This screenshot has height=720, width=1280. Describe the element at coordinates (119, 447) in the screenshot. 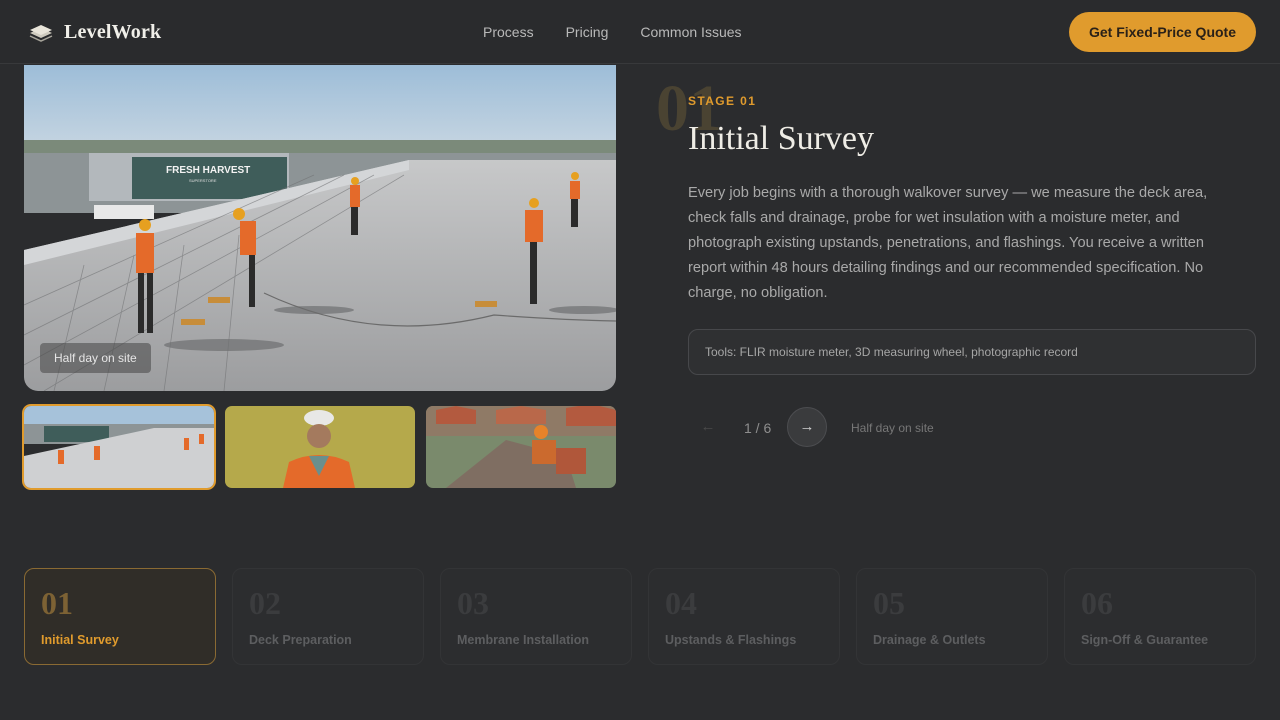

I see `thumbnail-roof-survey` at that location.